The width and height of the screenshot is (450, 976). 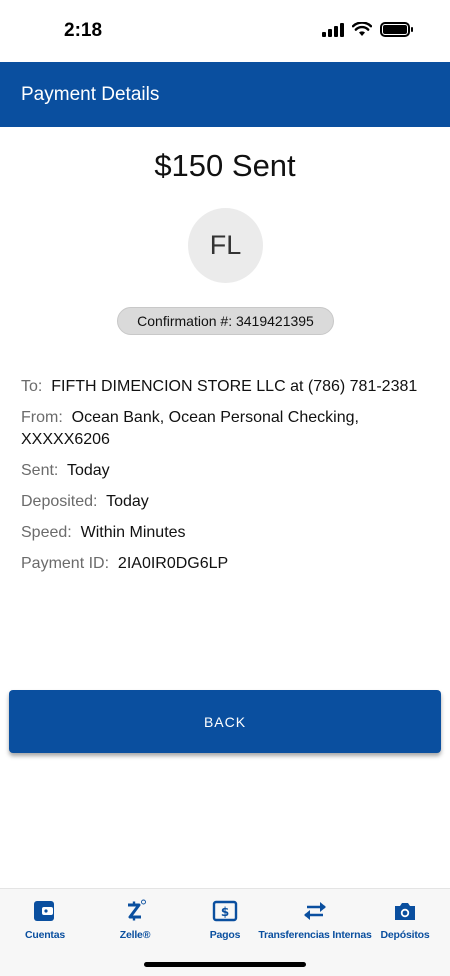 I want to click on tab-pagos: $ Pagos, so click(x=225, y=920).